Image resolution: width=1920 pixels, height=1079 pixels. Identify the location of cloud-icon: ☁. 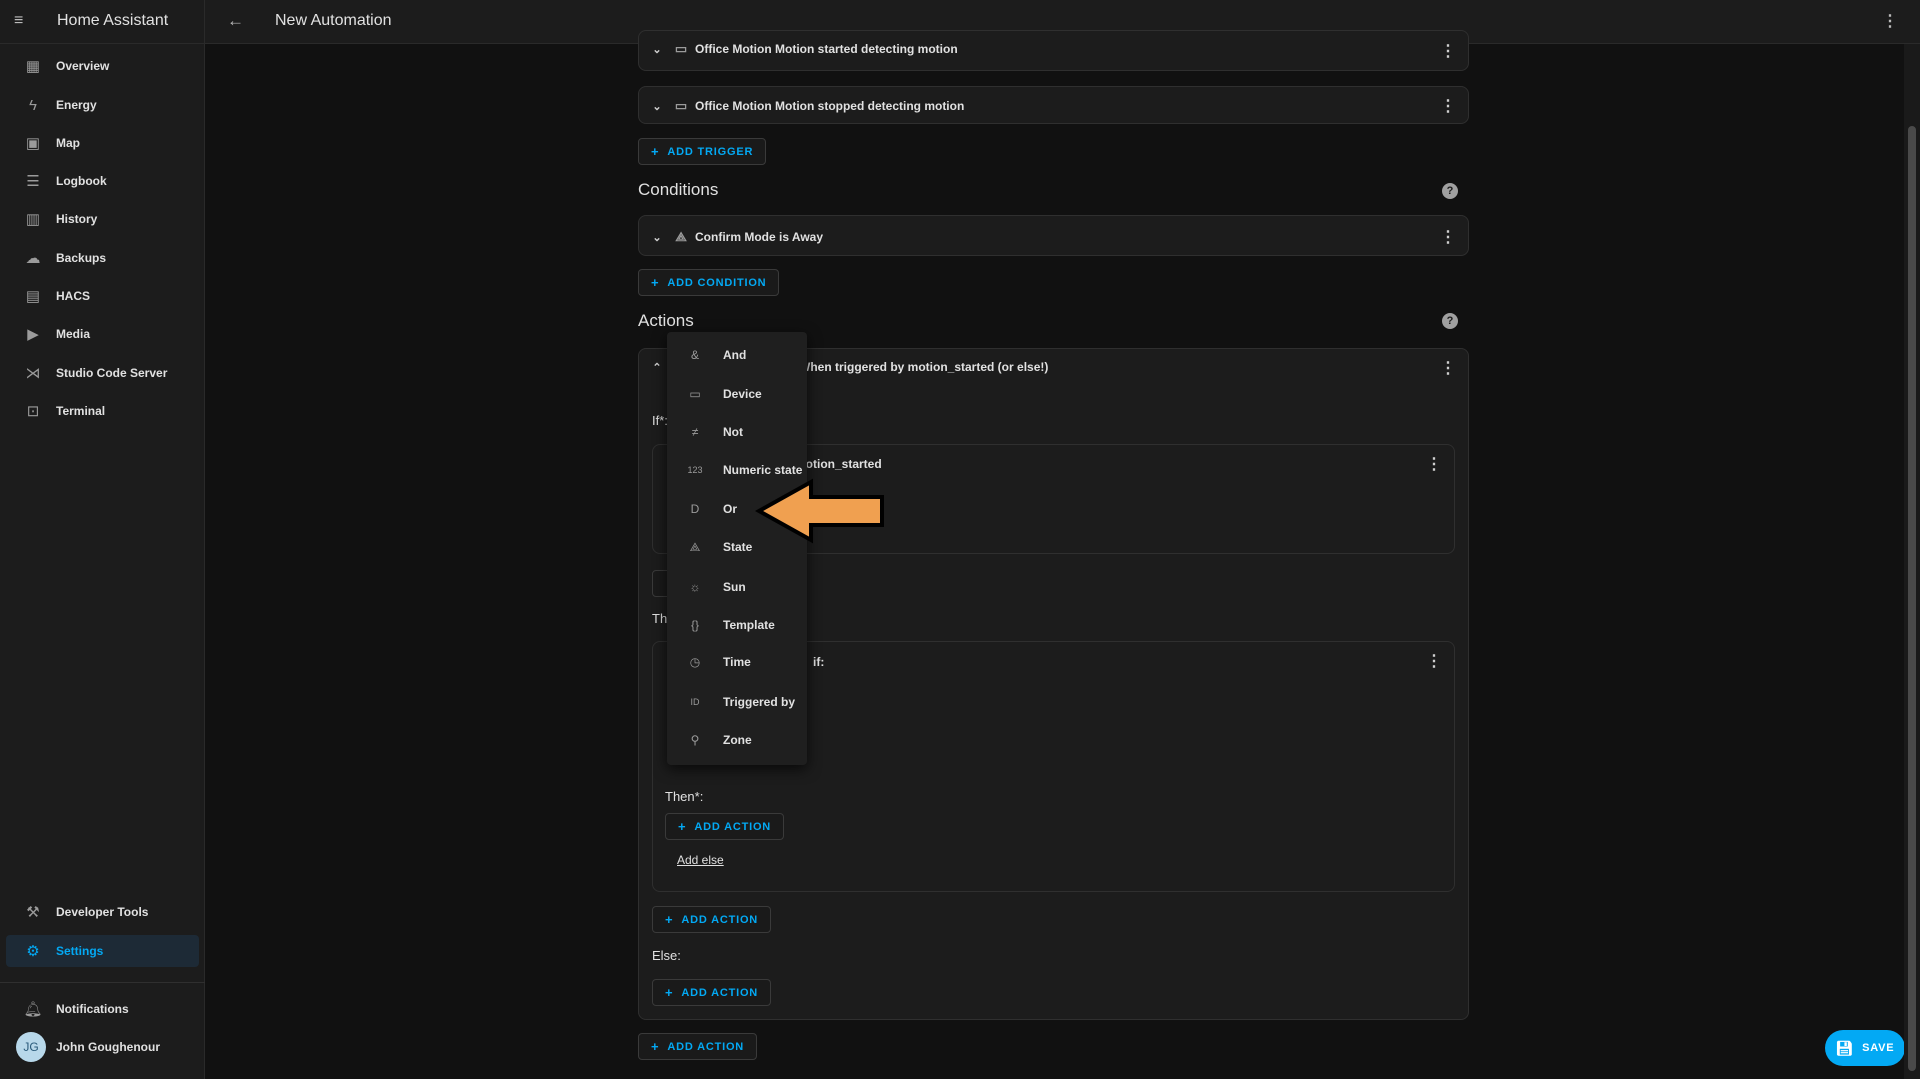
(33, 258).